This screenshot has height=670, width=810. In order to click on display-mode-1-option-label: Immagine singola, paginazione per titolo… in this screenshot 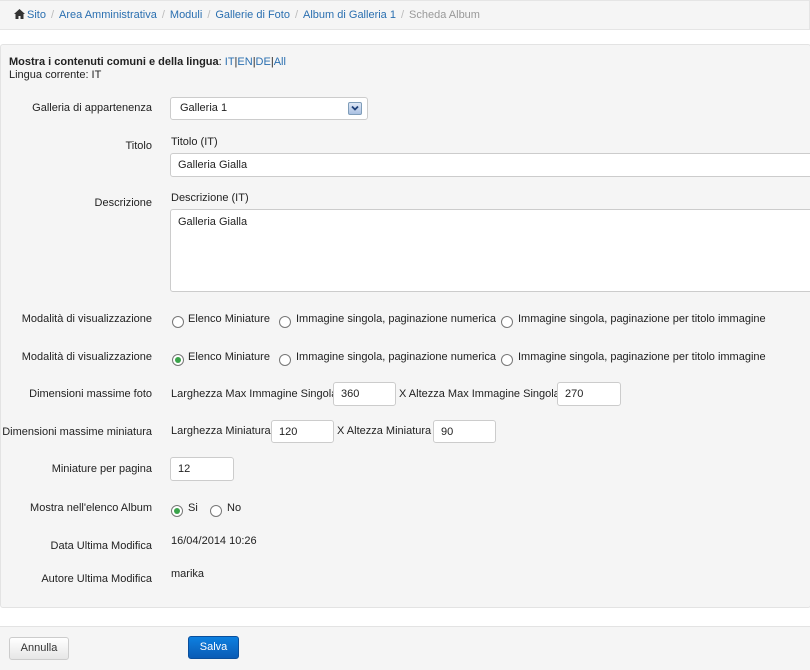, I will do `click(642, 319)`.